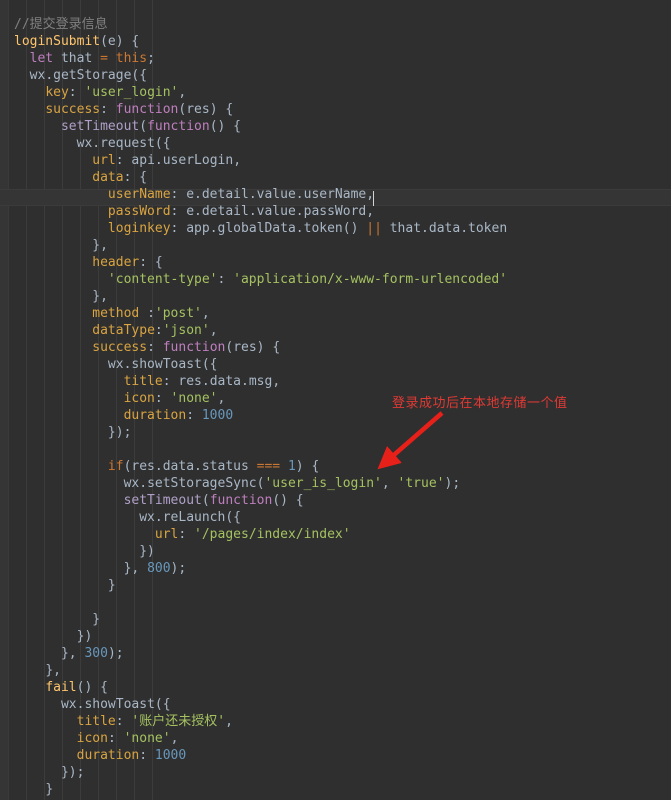 Image resolution: width=671 pixels, height=800 pixels. Describe the element at coordinates (127, 262) in the screenshot. I see `code-line: header: {` at that location.